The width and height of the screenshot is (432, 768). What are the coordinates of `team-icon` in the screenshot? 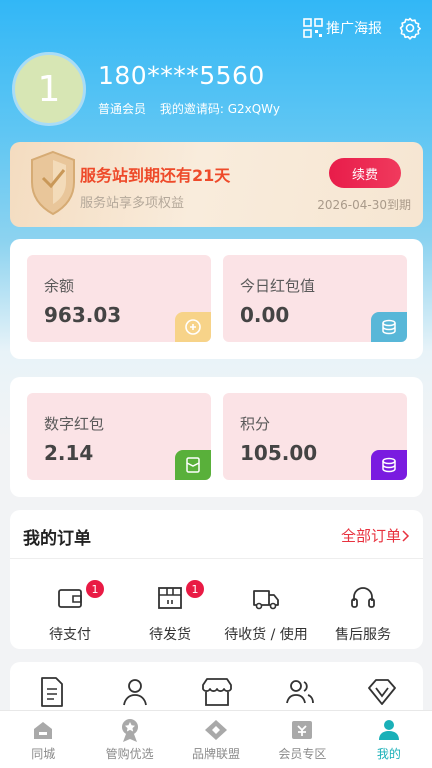 It's located at (300, 693).